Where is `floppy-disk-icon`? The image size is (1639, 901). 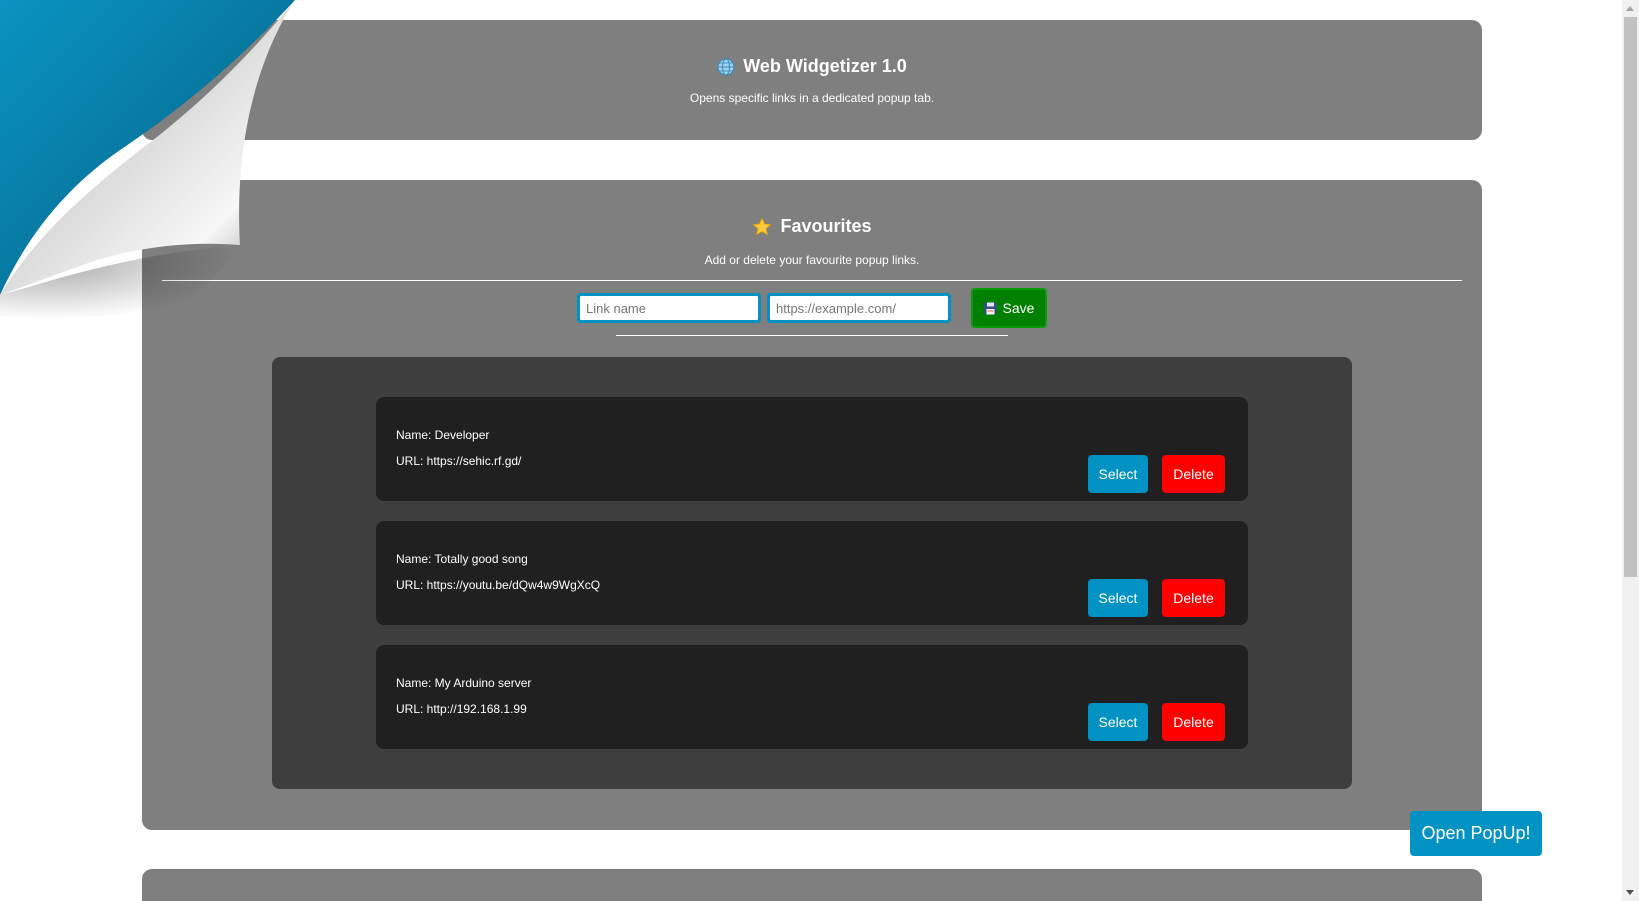 floppy-disk-icon is located at coordinates (990, 308).